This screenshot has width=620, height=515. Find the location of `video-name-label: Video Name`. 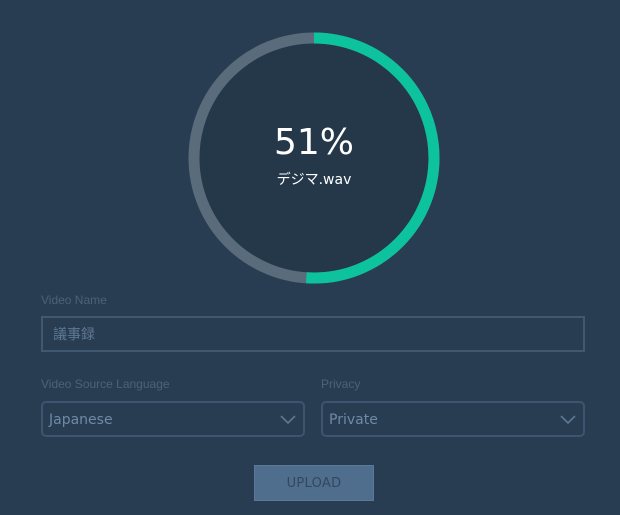

video-name-label: Video Name is located at coordinates (74, 300).